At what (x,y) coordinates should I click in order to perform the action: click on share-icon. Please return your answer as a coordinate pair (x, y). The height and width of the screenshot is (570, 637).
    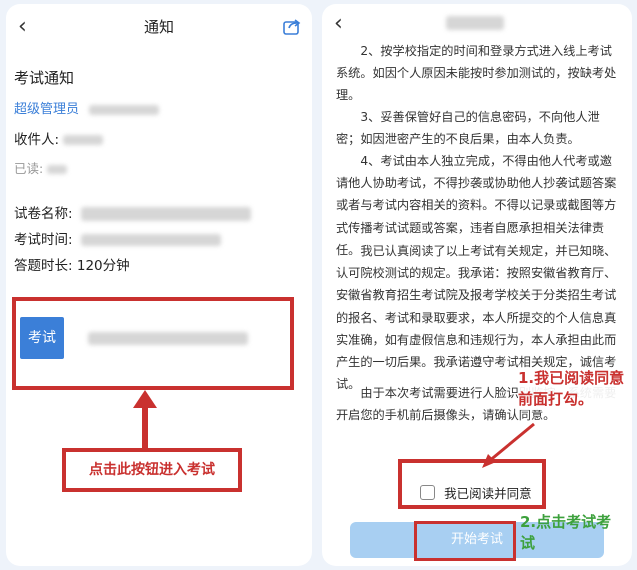
    Looking at the image, I should click on (292, 26).